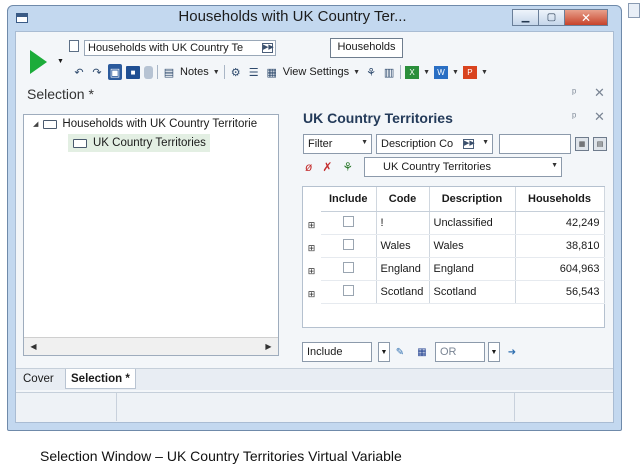 This screenshot has width=642, height=469. Describe the element at coordinates (525, 17) in the screenshot. I see `minimize-button: ▁` at that location.